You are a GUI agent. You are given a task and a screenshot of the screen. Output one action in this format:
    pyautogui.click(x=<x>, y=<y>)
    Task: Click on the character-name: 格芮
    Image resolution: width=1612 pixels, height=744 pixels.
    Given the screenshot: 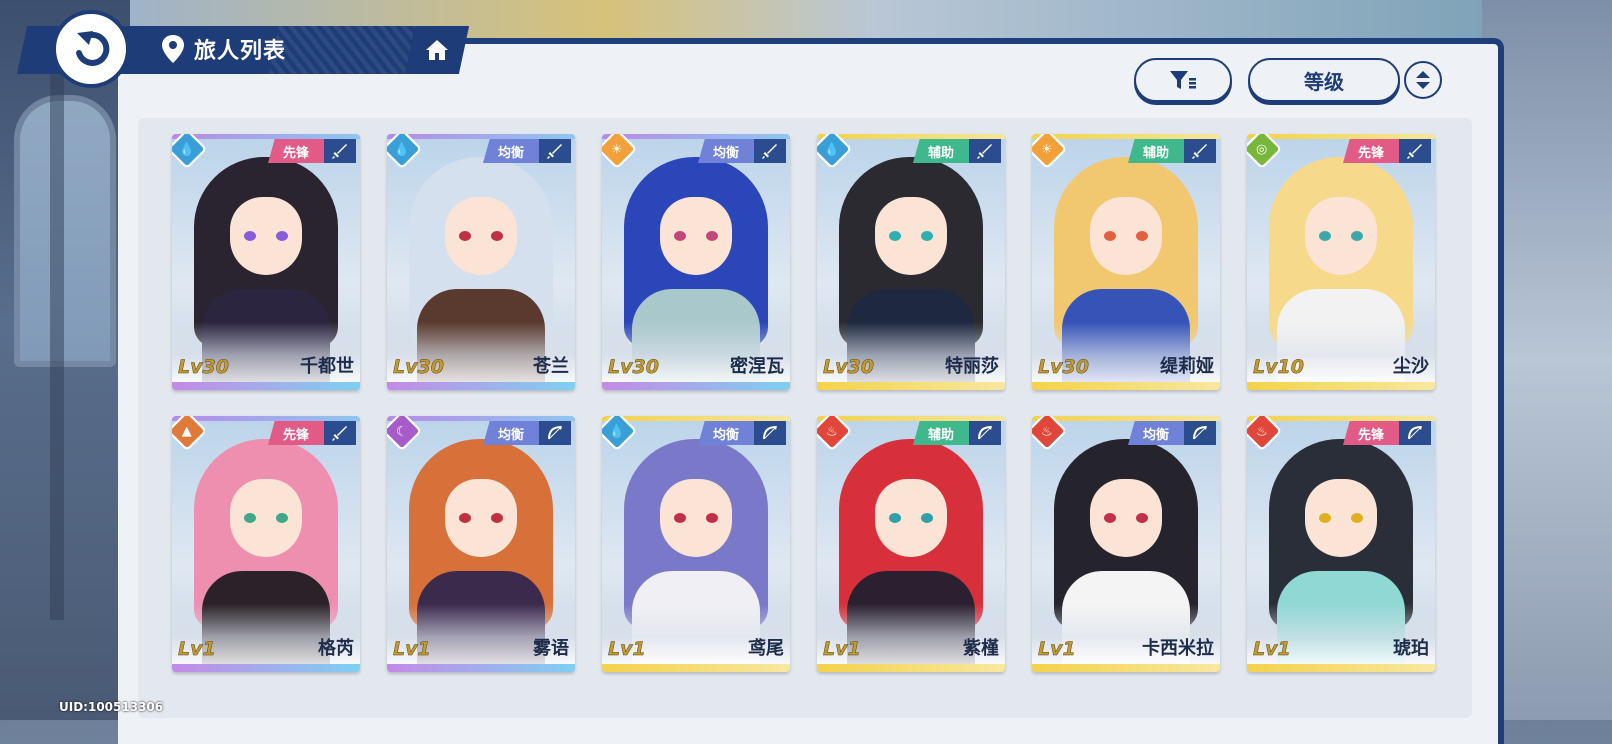 What is the action you would take?
    pyautogui.click(x=336, y=648)
    